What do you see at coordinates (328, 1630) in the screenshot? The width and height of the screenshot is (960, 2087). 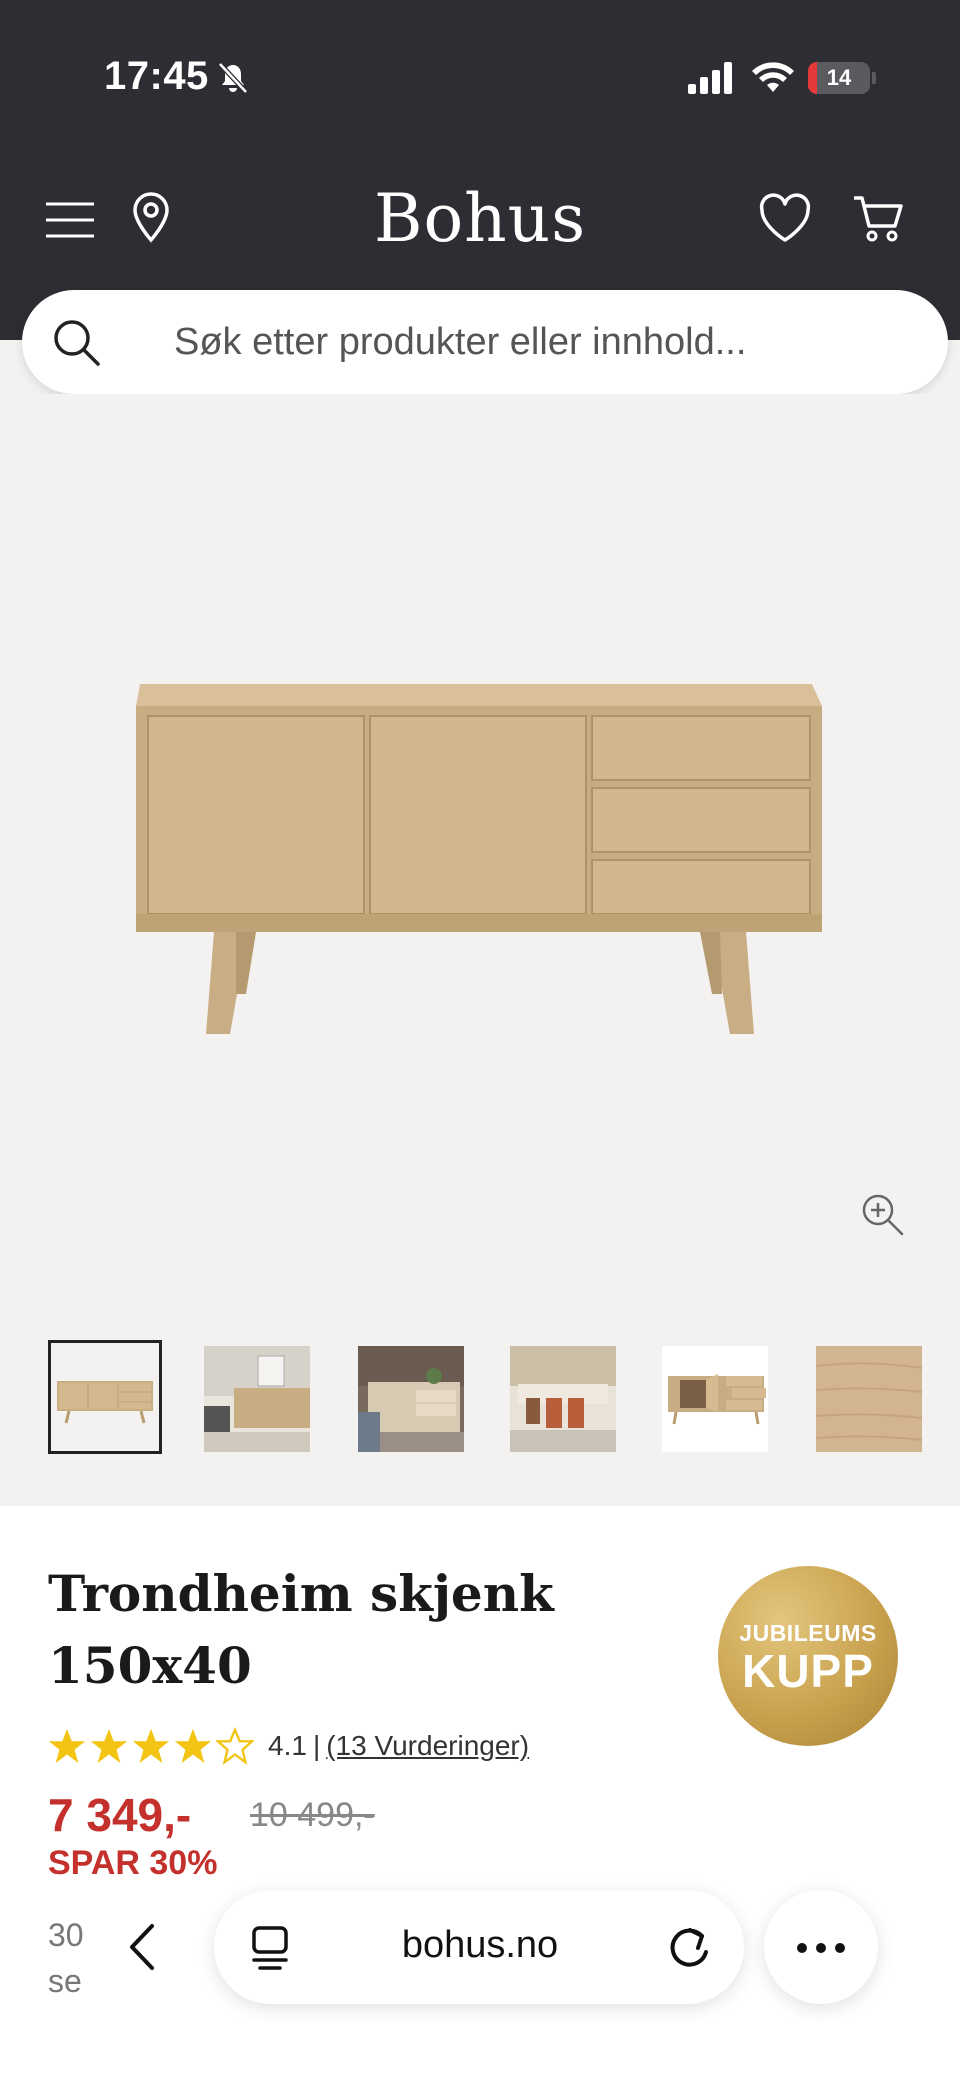 I see `product-title: Trondheim skjenk 150x40` at bounding box center [328, 1630].